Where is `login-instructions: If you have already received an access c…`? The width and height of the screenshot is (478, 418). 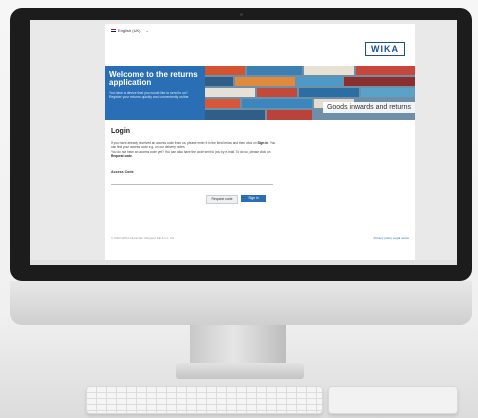 login-instructions: If you have already received an access c… is located at coordinates (196, 149).